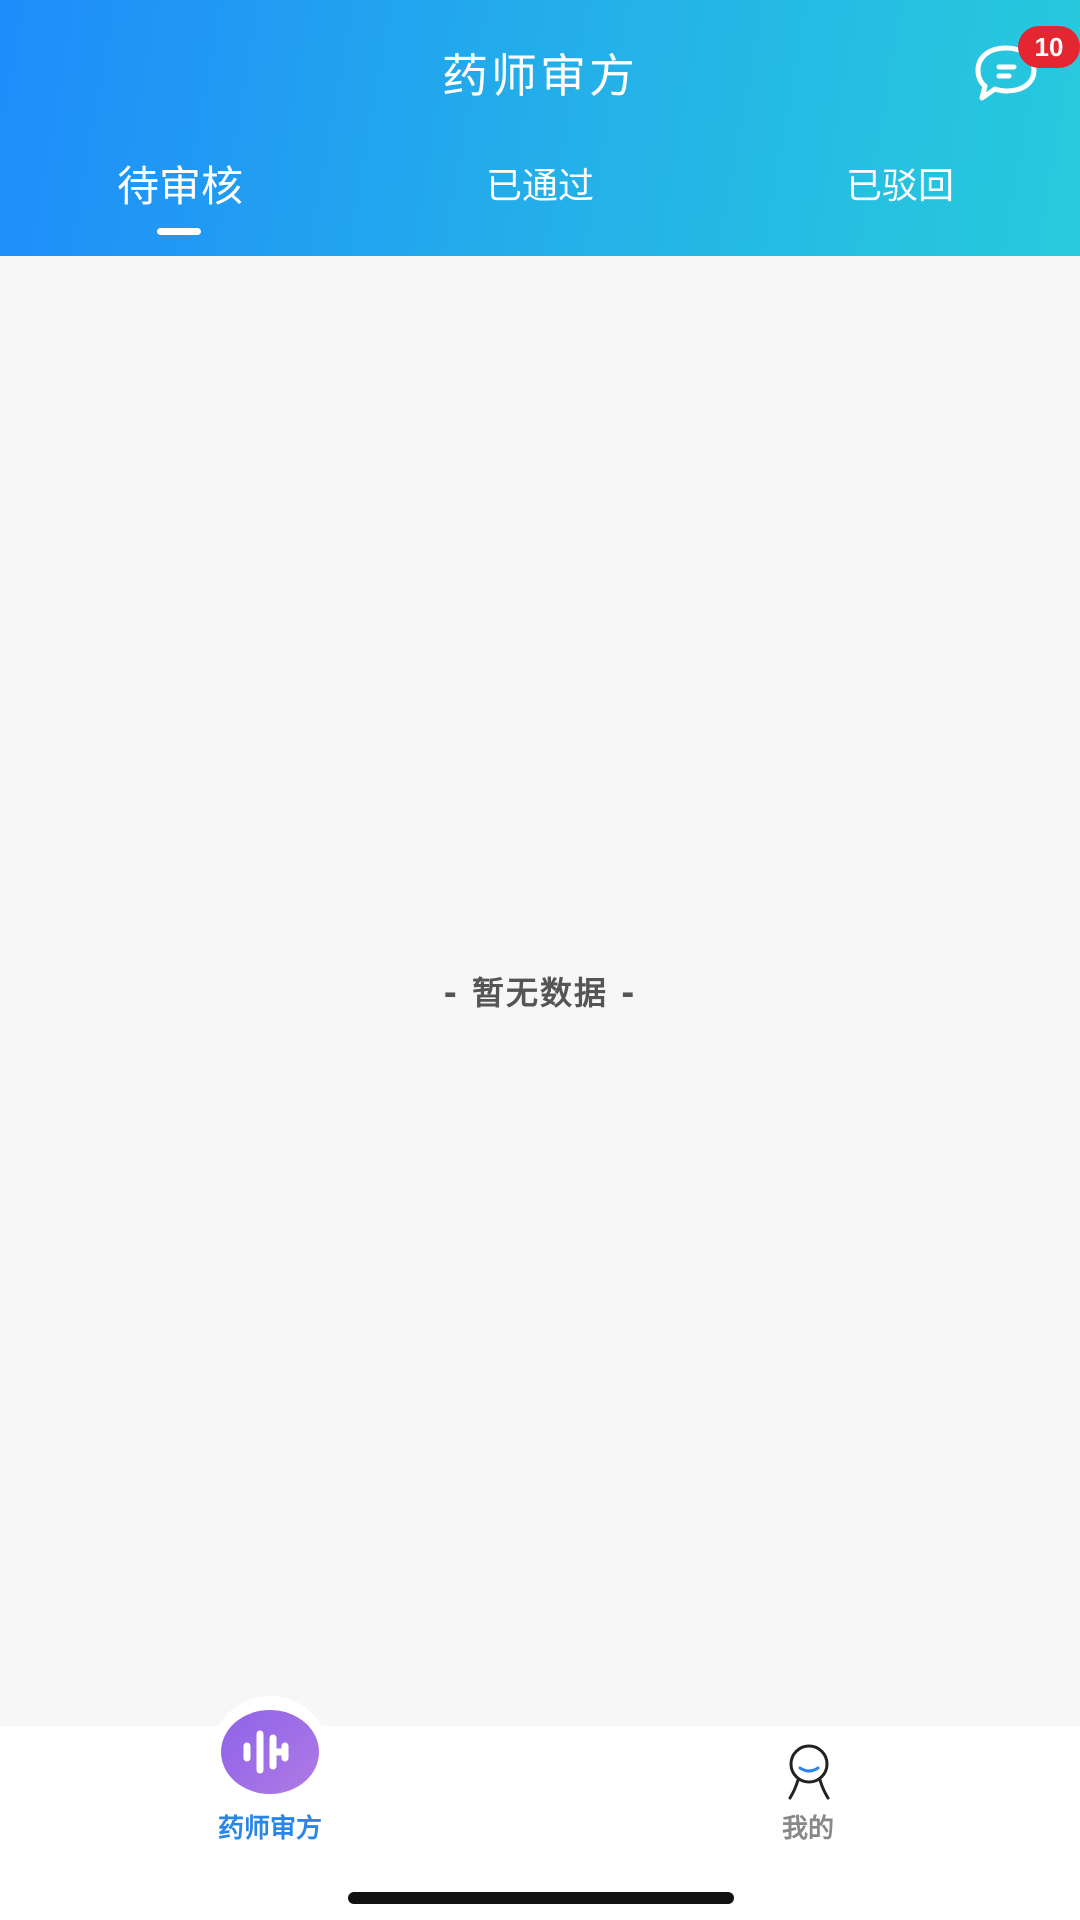 The image size is (1080, 1920). What do you see at coordinates (540, 187) in the screenshot?
I see `tab-approved: 已通过` at bounding box center [540, 187].